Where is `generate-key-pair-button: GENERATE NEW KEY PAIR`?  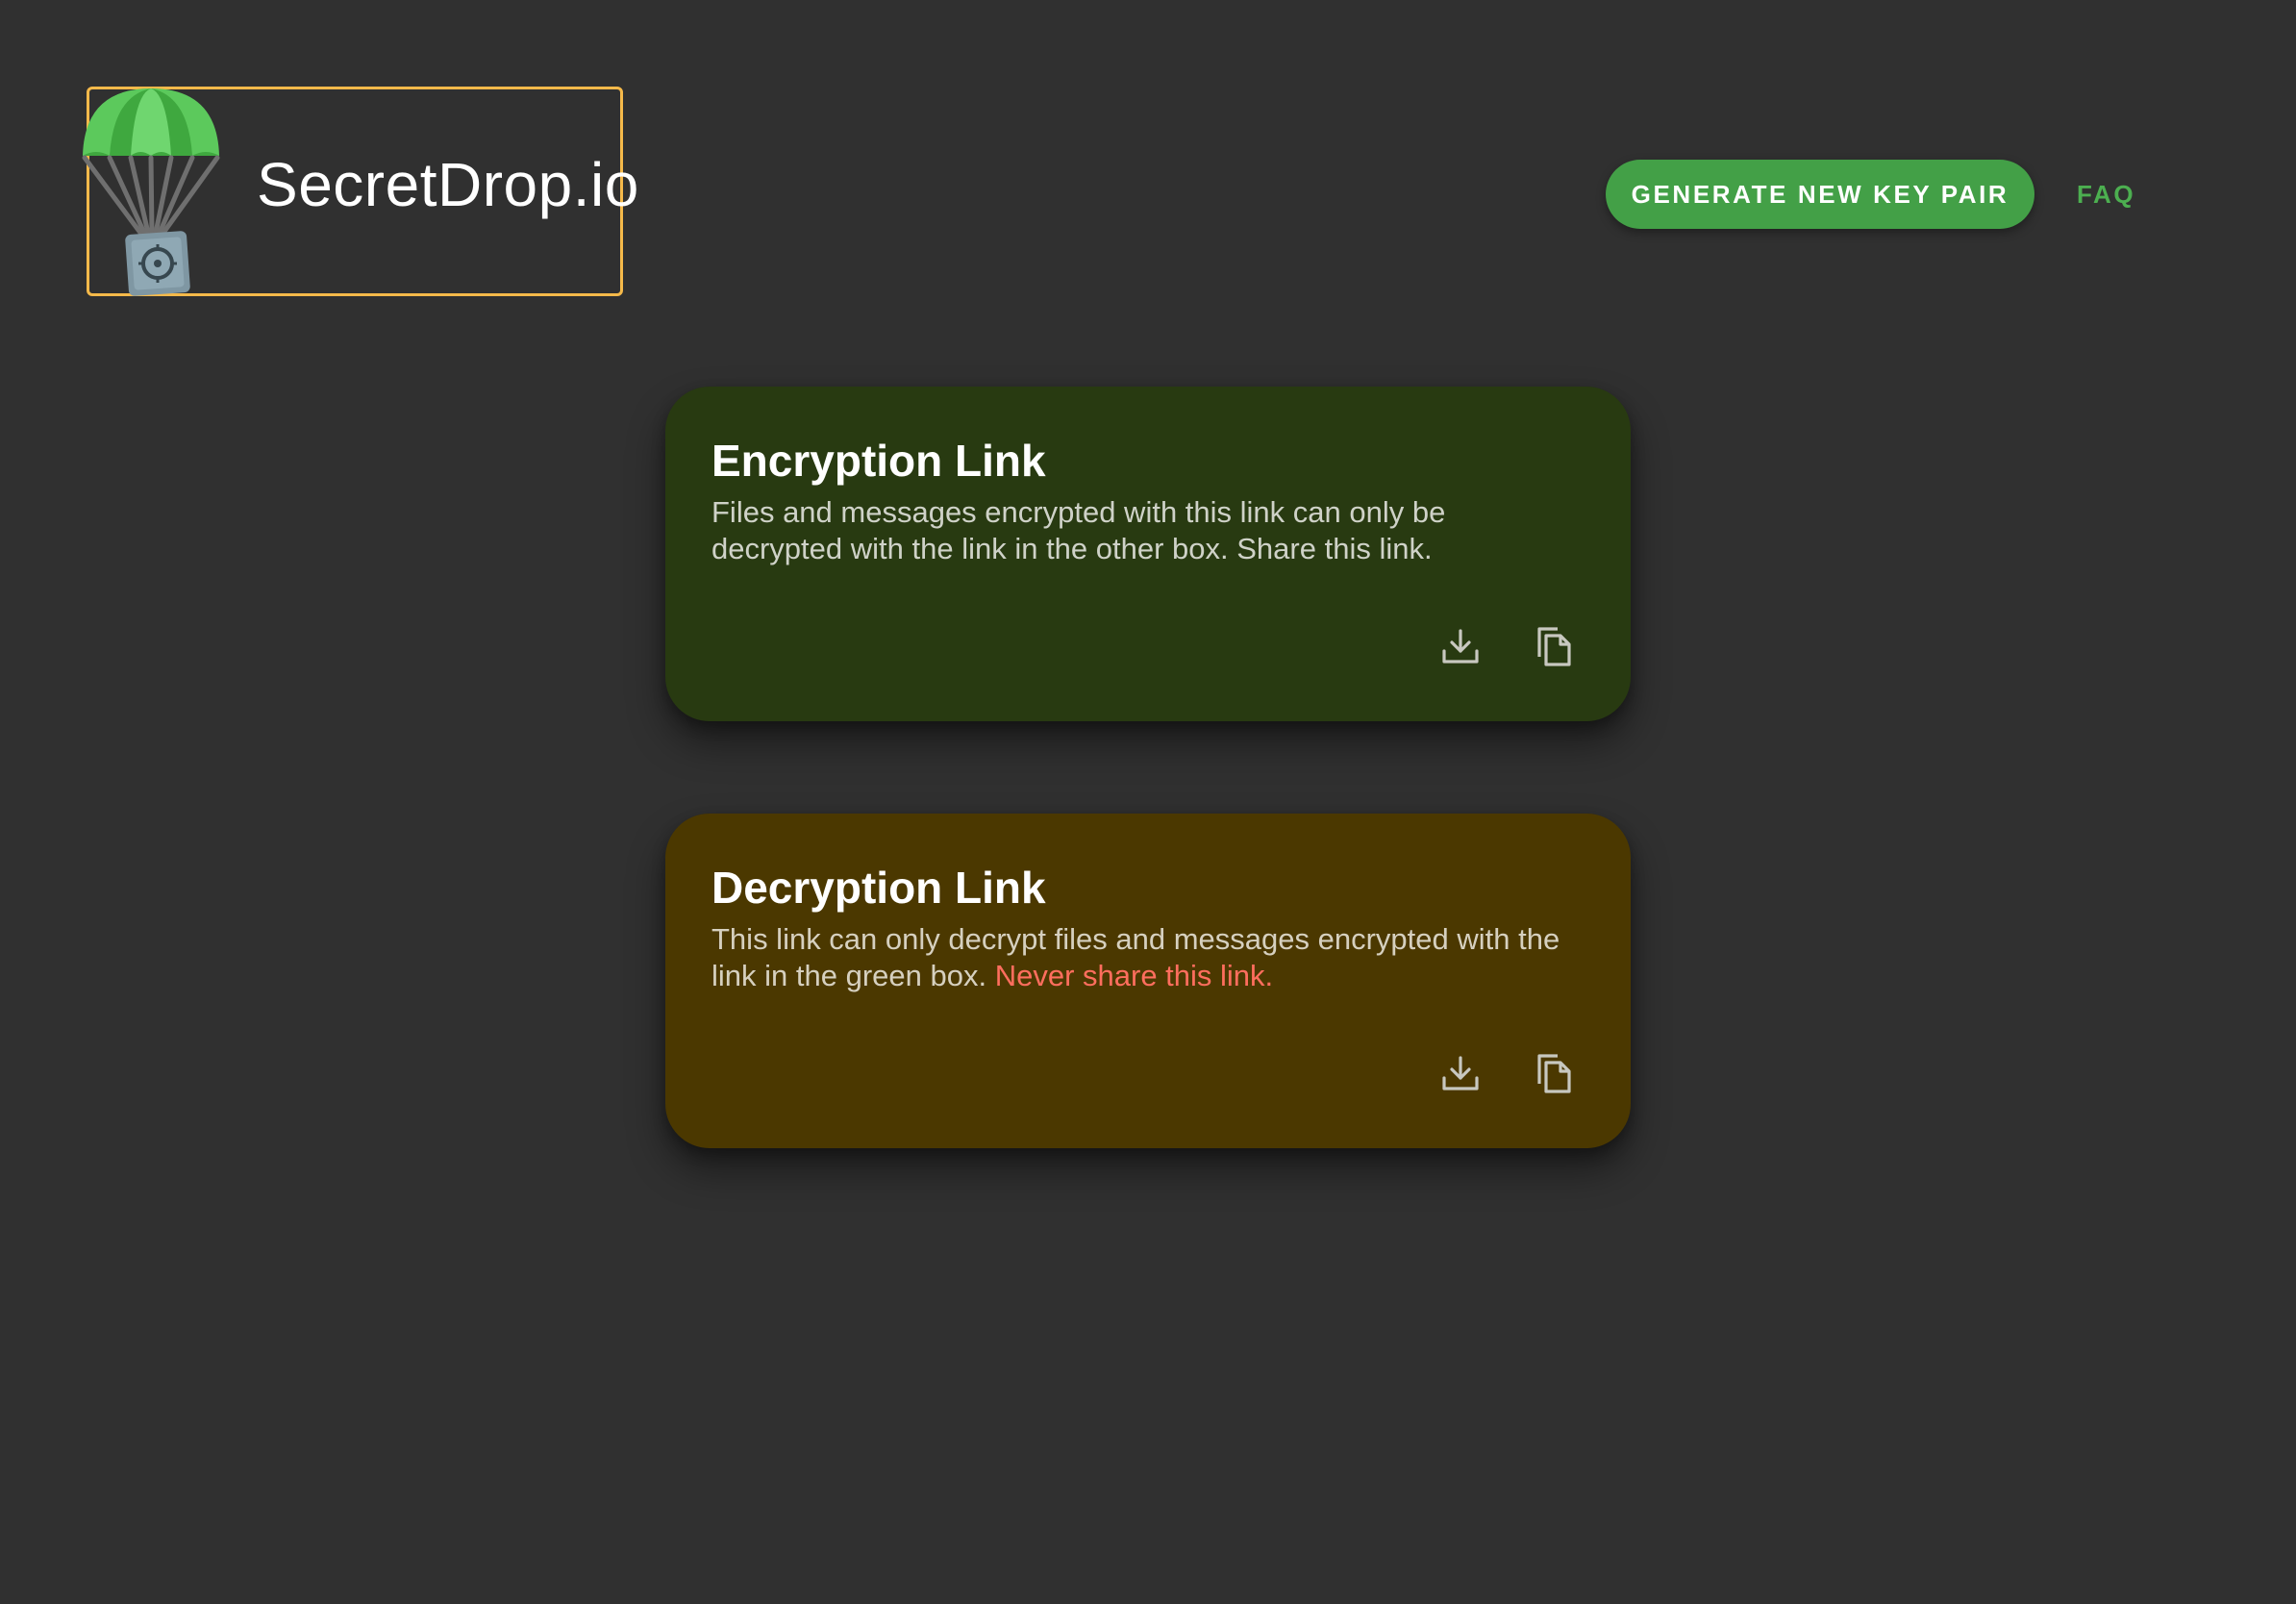 generate-key-pair-button: GENERATE NEW KEY PAIR is located at coordinates (1820, 194).